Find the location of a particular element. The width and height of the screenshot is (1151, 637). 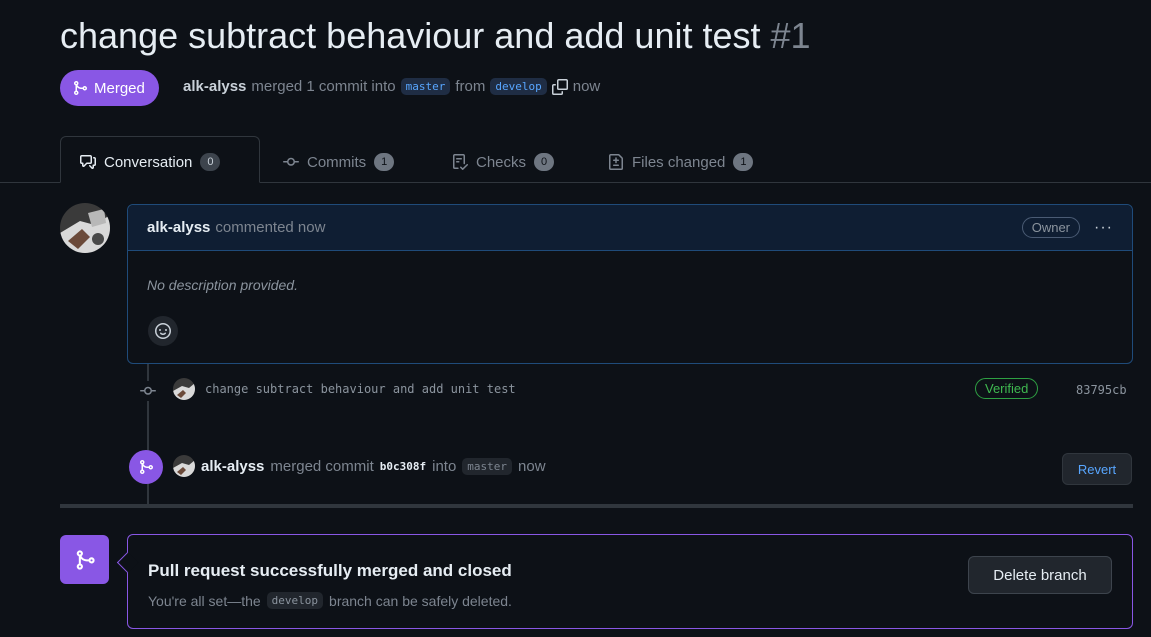

file-diff-icon is located at coordinates (616, 162).